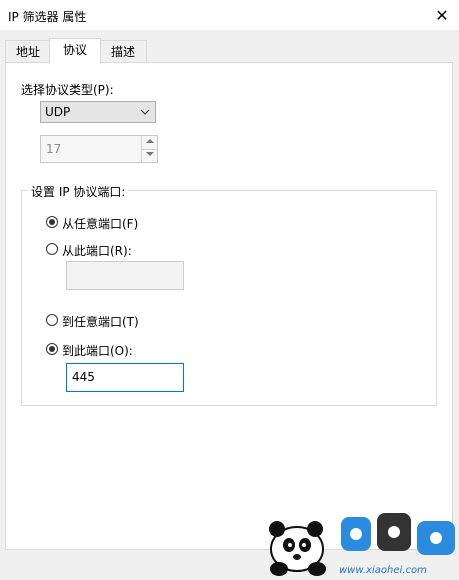 The width and height of the screenshot is (459, 580). Describe the element at coordinates (362, 544) in the screenshot. I see `panda-logo-icon: www.xiaohei.com` at that location.